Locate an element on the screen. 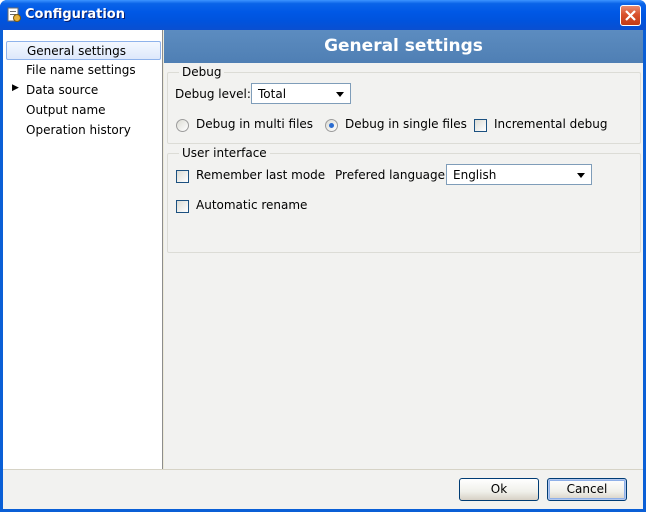  debug-level-dropdown: Total is located at coordinates (301, 93).